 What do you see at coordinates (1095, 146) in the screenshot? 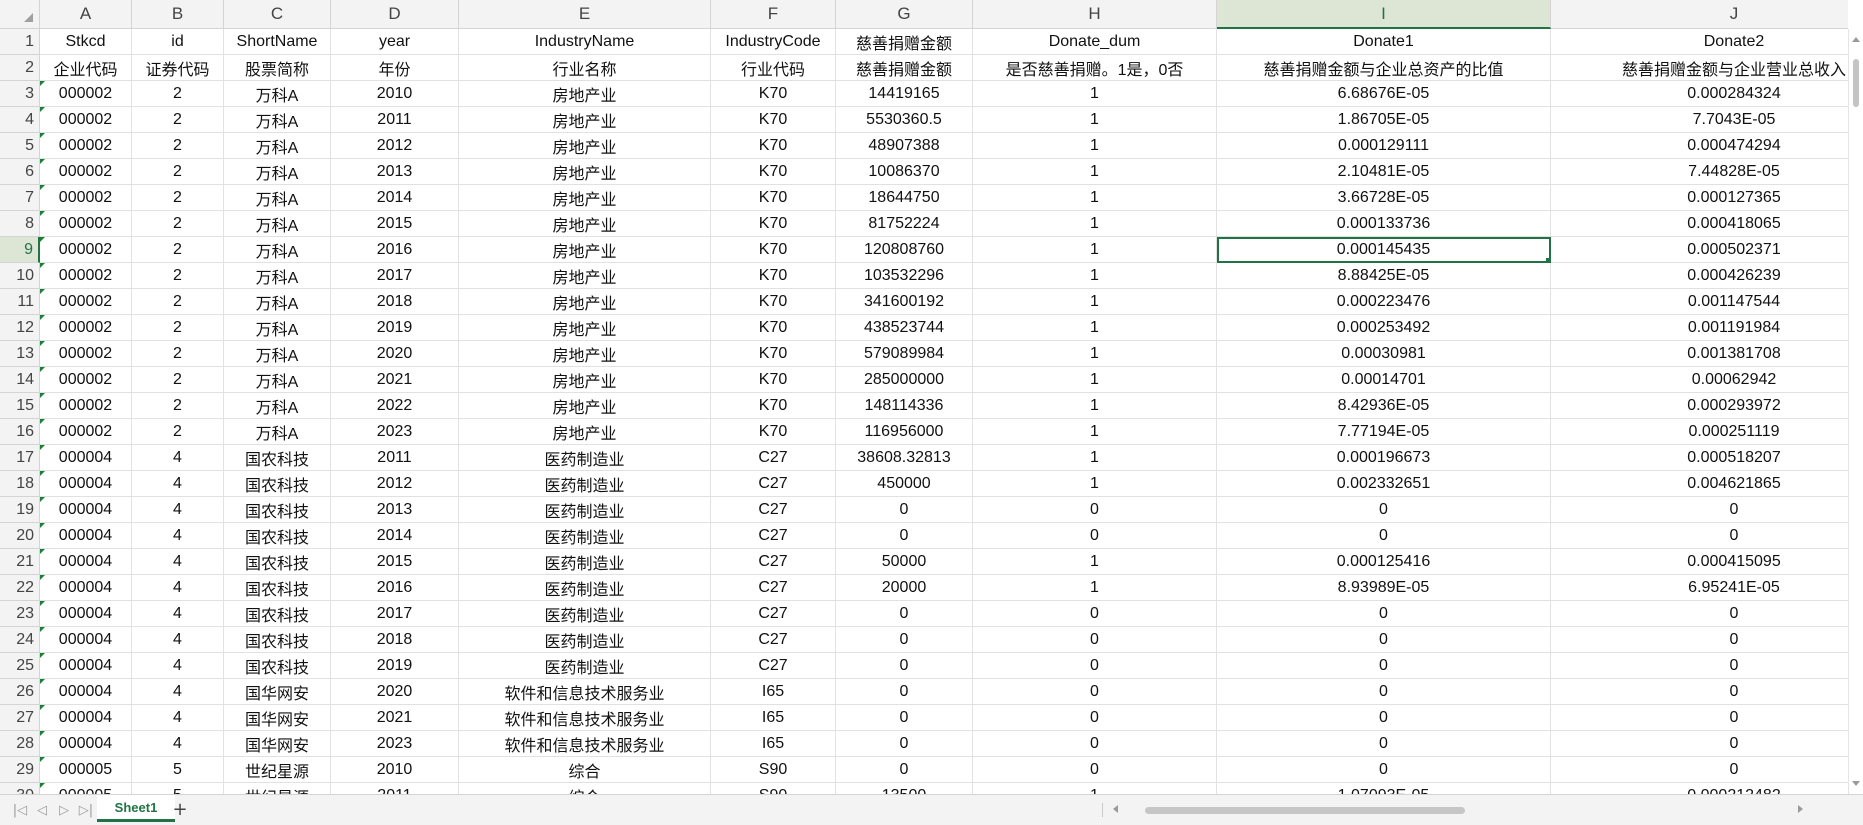
I see `cell-h5: 1` at bounding box center [1095, 146].